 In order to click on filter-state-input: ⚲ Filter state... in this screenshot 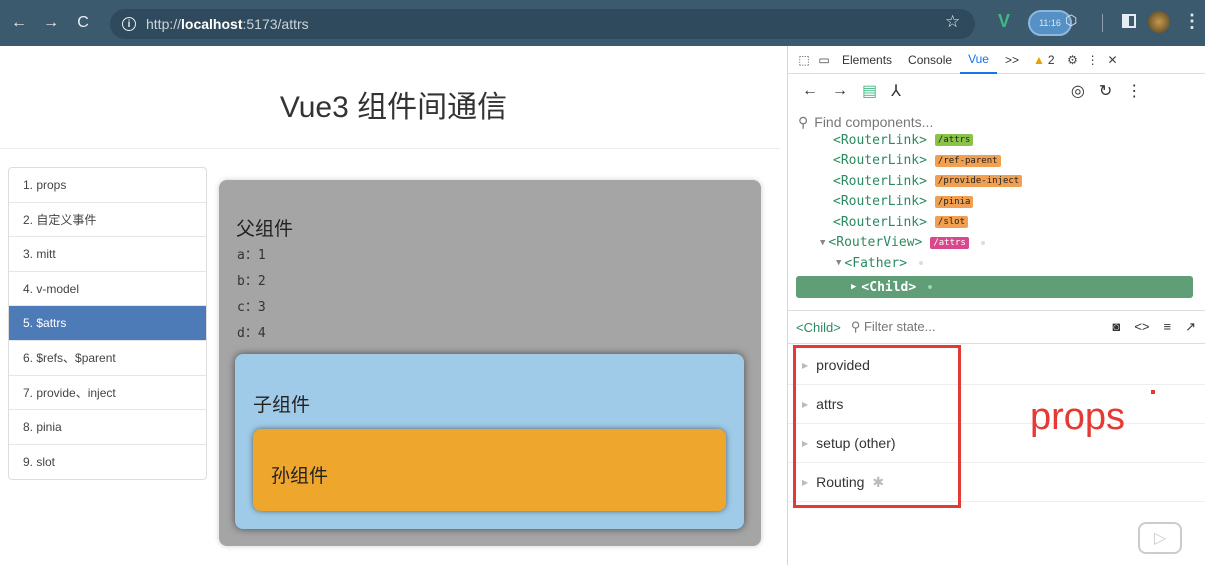, I will do `click(893, 327)`.